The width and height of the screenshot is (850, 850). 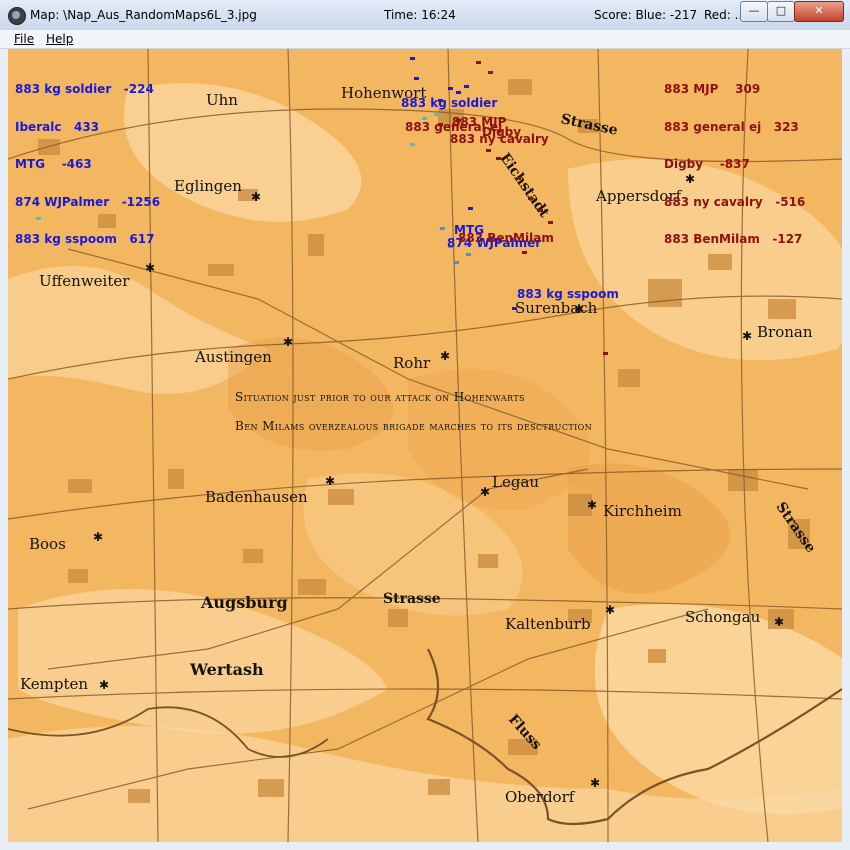 What do you see at coordinates (707, 164) in the screenshot?
I see `legend-entry: Digby -837` at bounding box center [707, 164].